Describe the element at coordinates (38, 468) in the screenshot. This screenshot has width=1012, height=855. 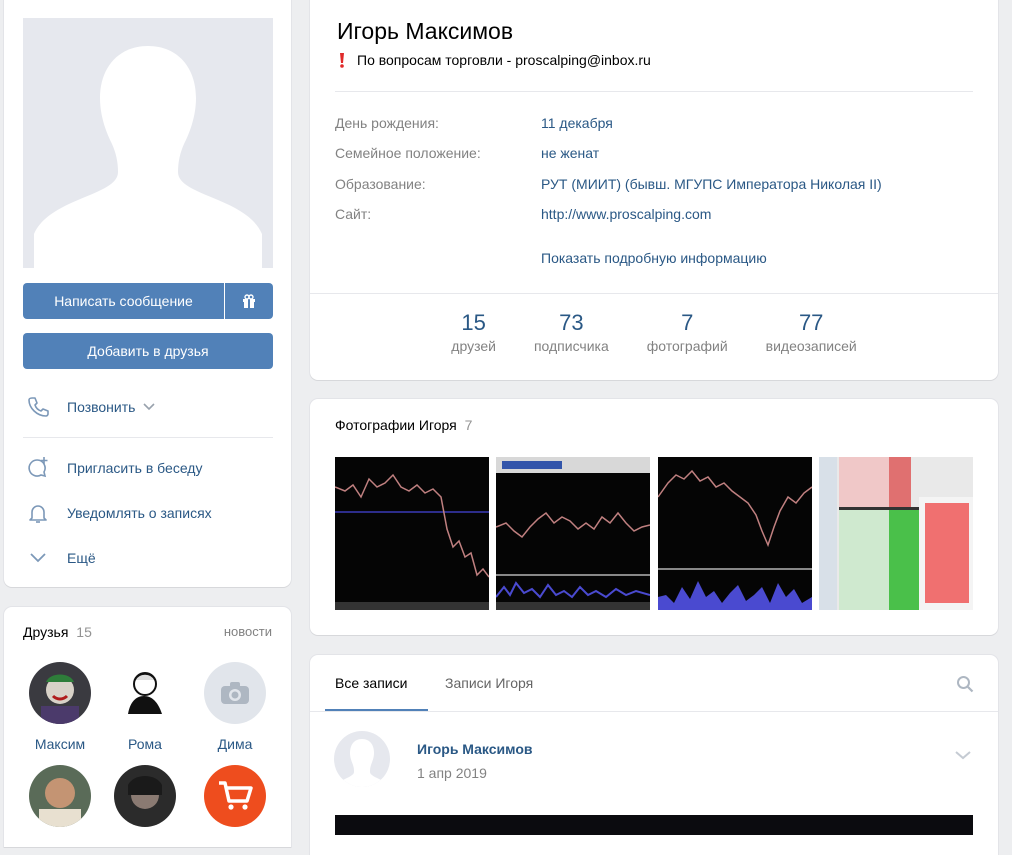
I see `chat-add-icon` at that location.